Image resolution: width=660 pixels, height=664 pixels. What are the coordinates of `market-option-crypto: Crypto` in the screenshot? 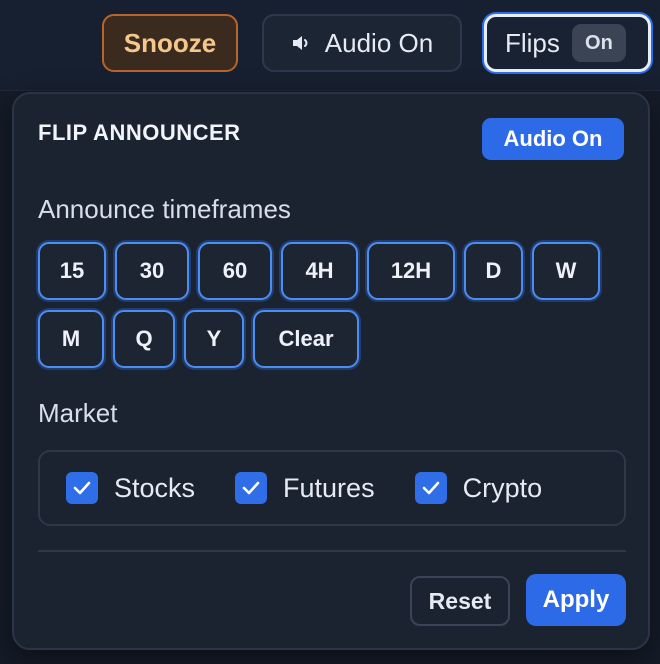 It's located at (478, 488).